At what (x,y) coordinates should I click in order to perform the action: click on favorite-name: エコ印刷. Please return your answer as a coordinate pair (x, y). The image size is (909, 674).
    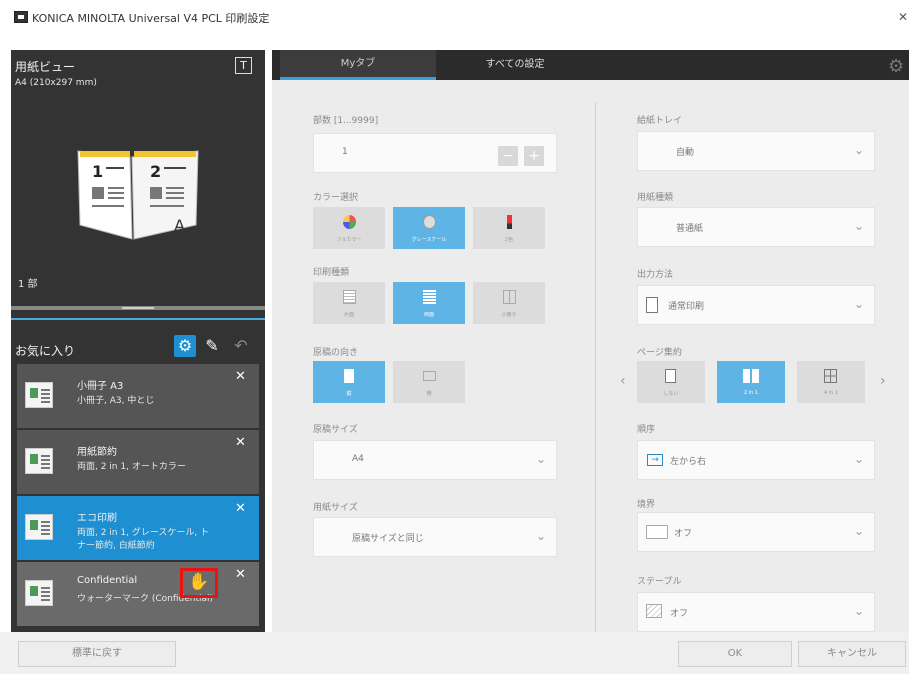
    Looking at the image, I should click on (97, 518).